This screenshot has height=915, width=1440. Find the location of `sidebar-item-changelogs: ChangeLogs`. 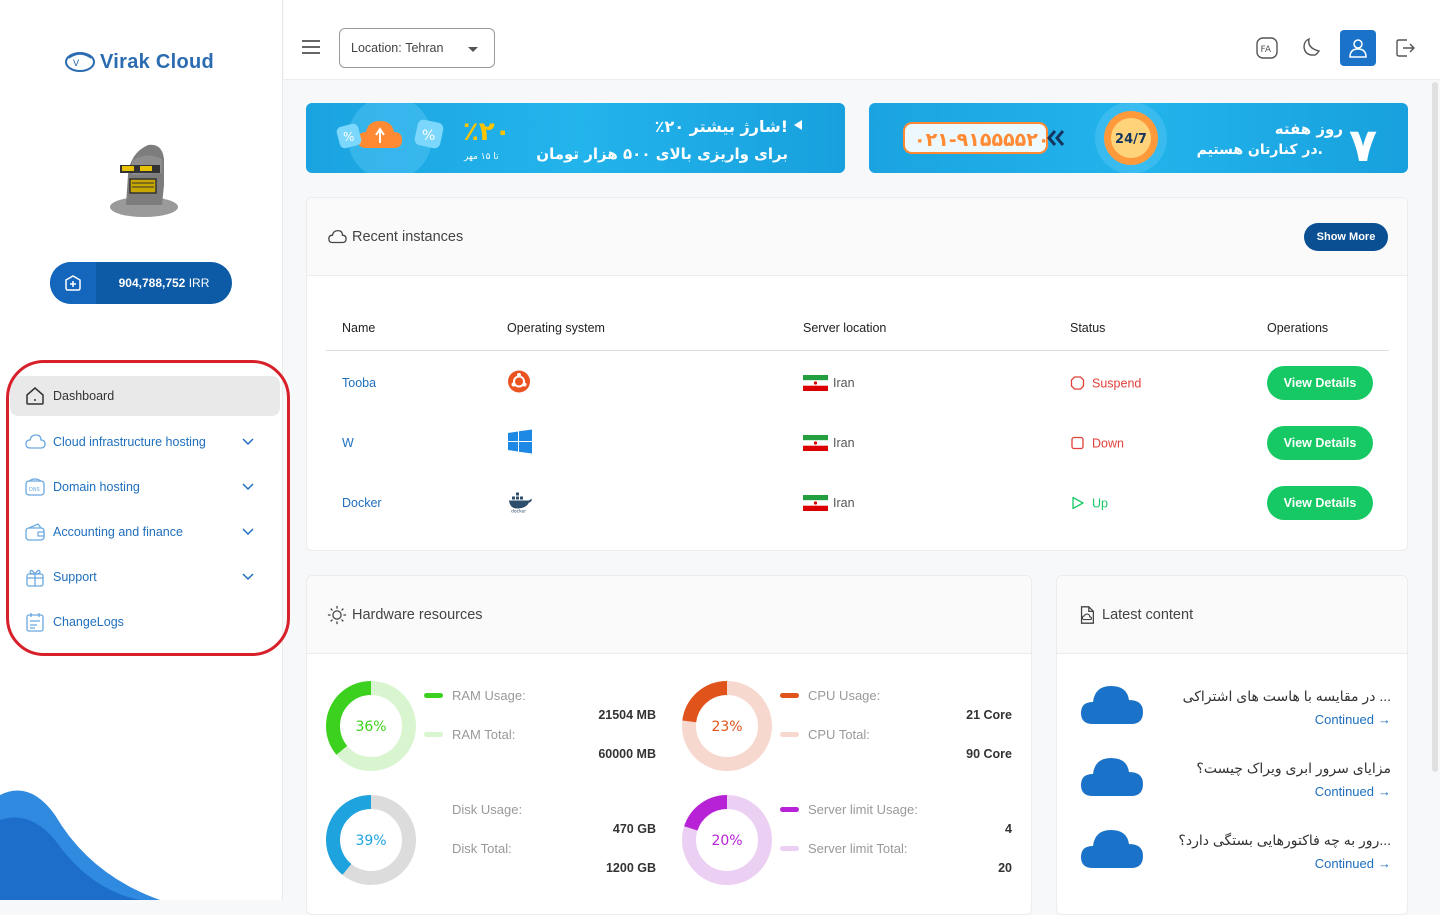

sidebar-item-changelogs: ChangeLogs is located at coordinates (145, 621).